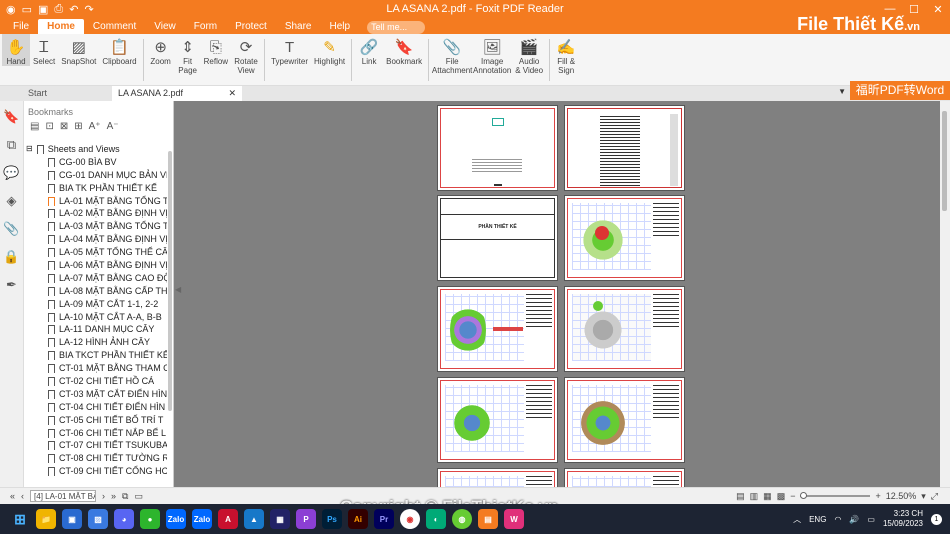 This screenshot has height=534, width=950. Describe the element at coordinates (934, 496) in the screenshot. I see `fullscreen-icon: ⤢` at that location.